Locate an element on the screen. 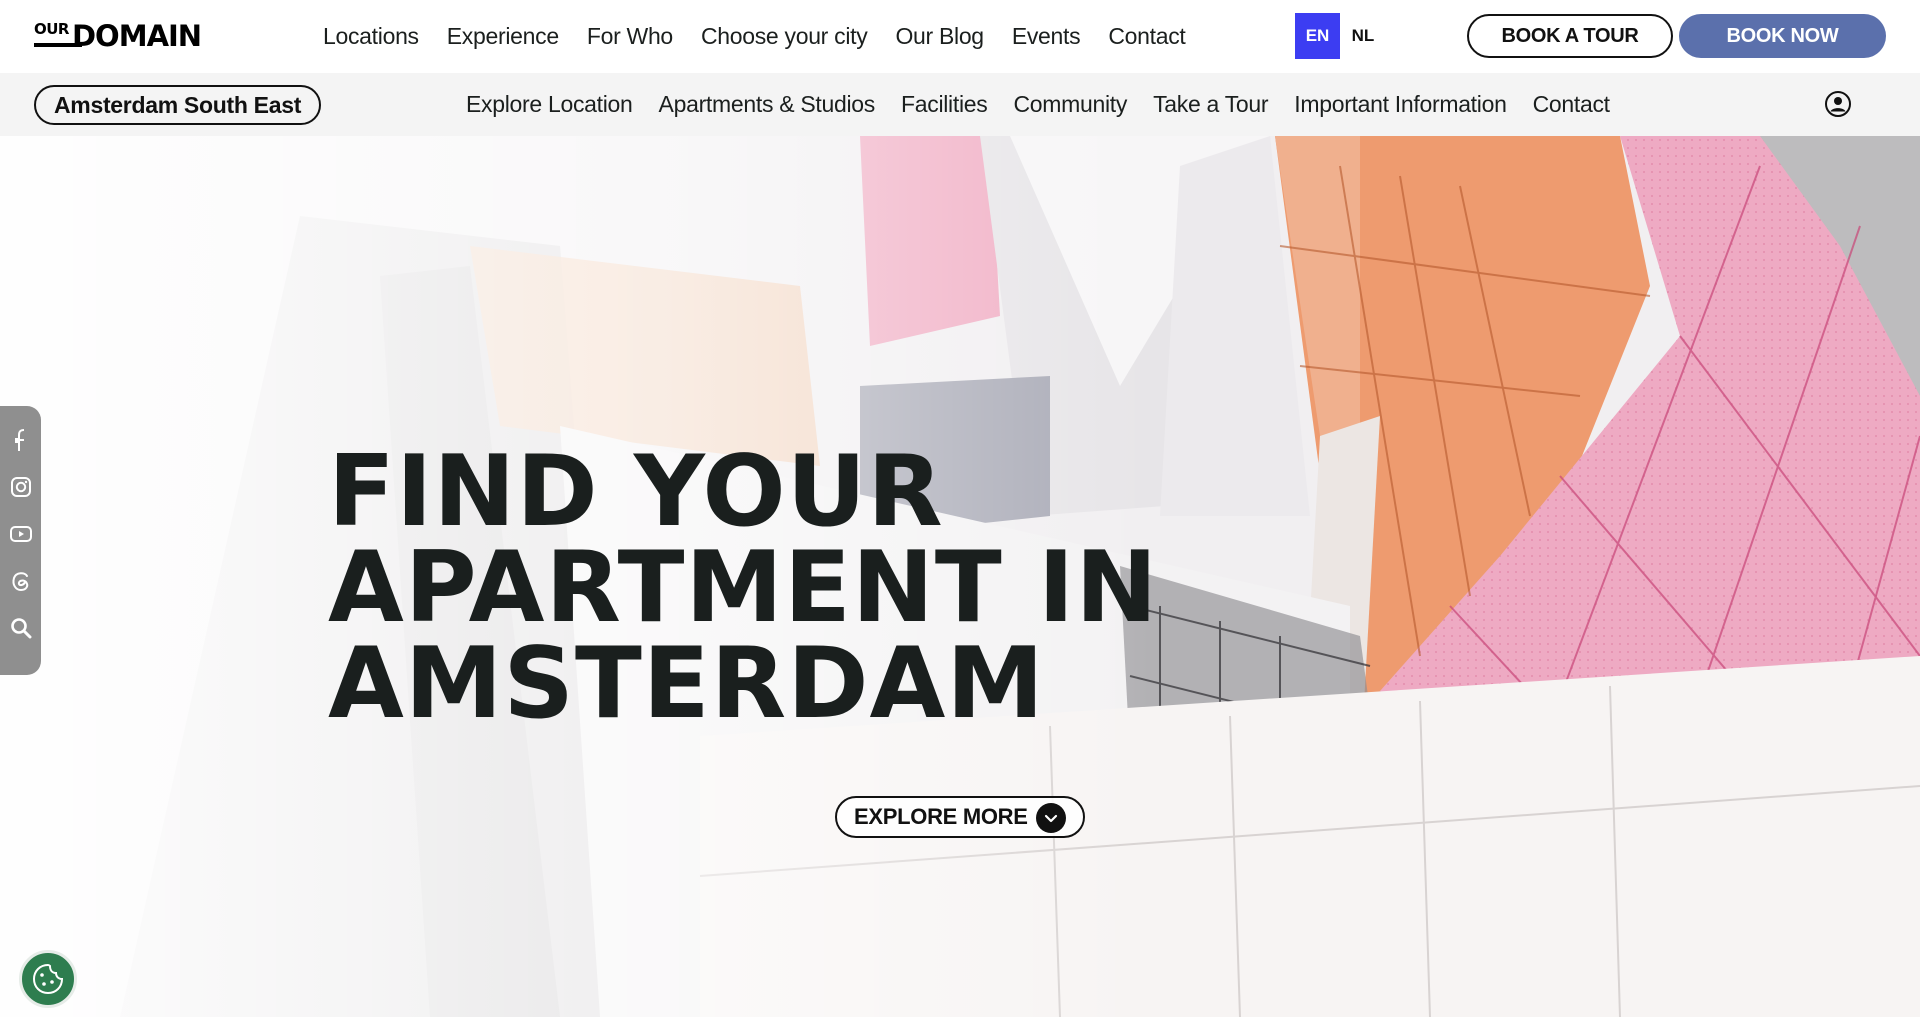  cookie-settings-button is located at coordinates (48, 979).